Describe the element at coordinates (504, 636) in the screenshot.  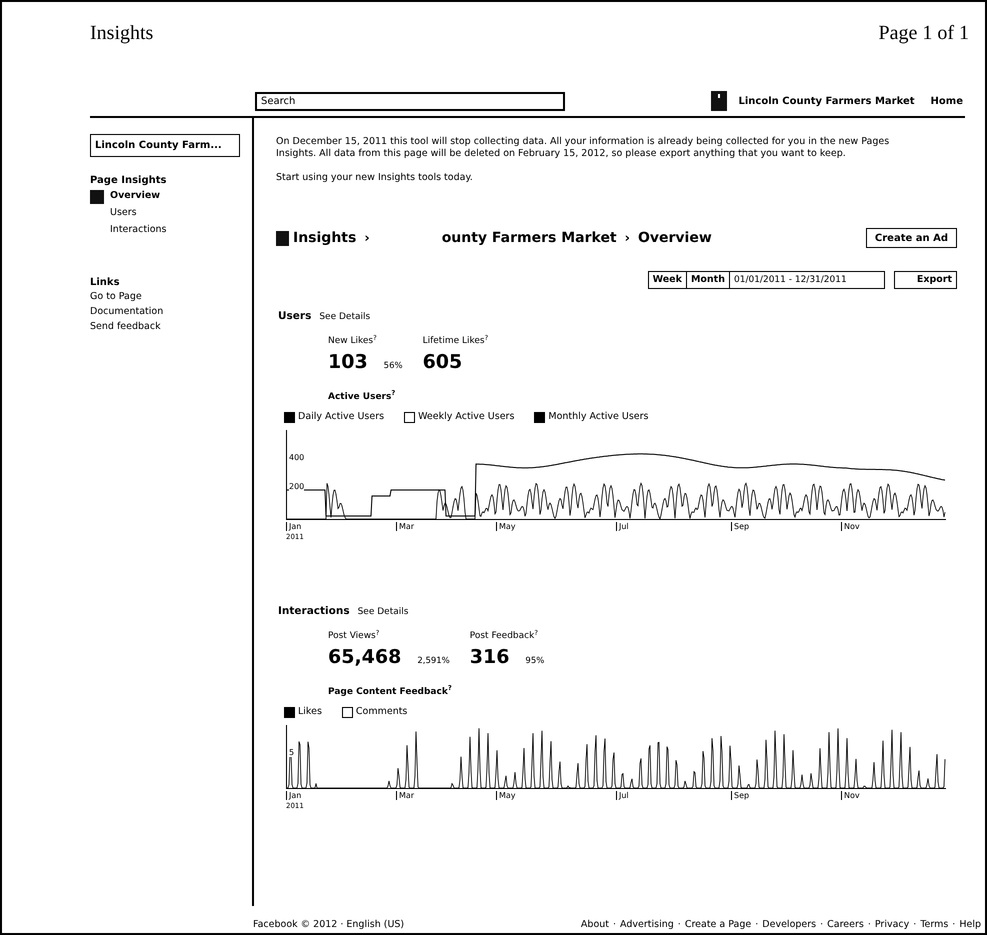
I see `stat-label: Post Feedback$^{?}$` at that location.